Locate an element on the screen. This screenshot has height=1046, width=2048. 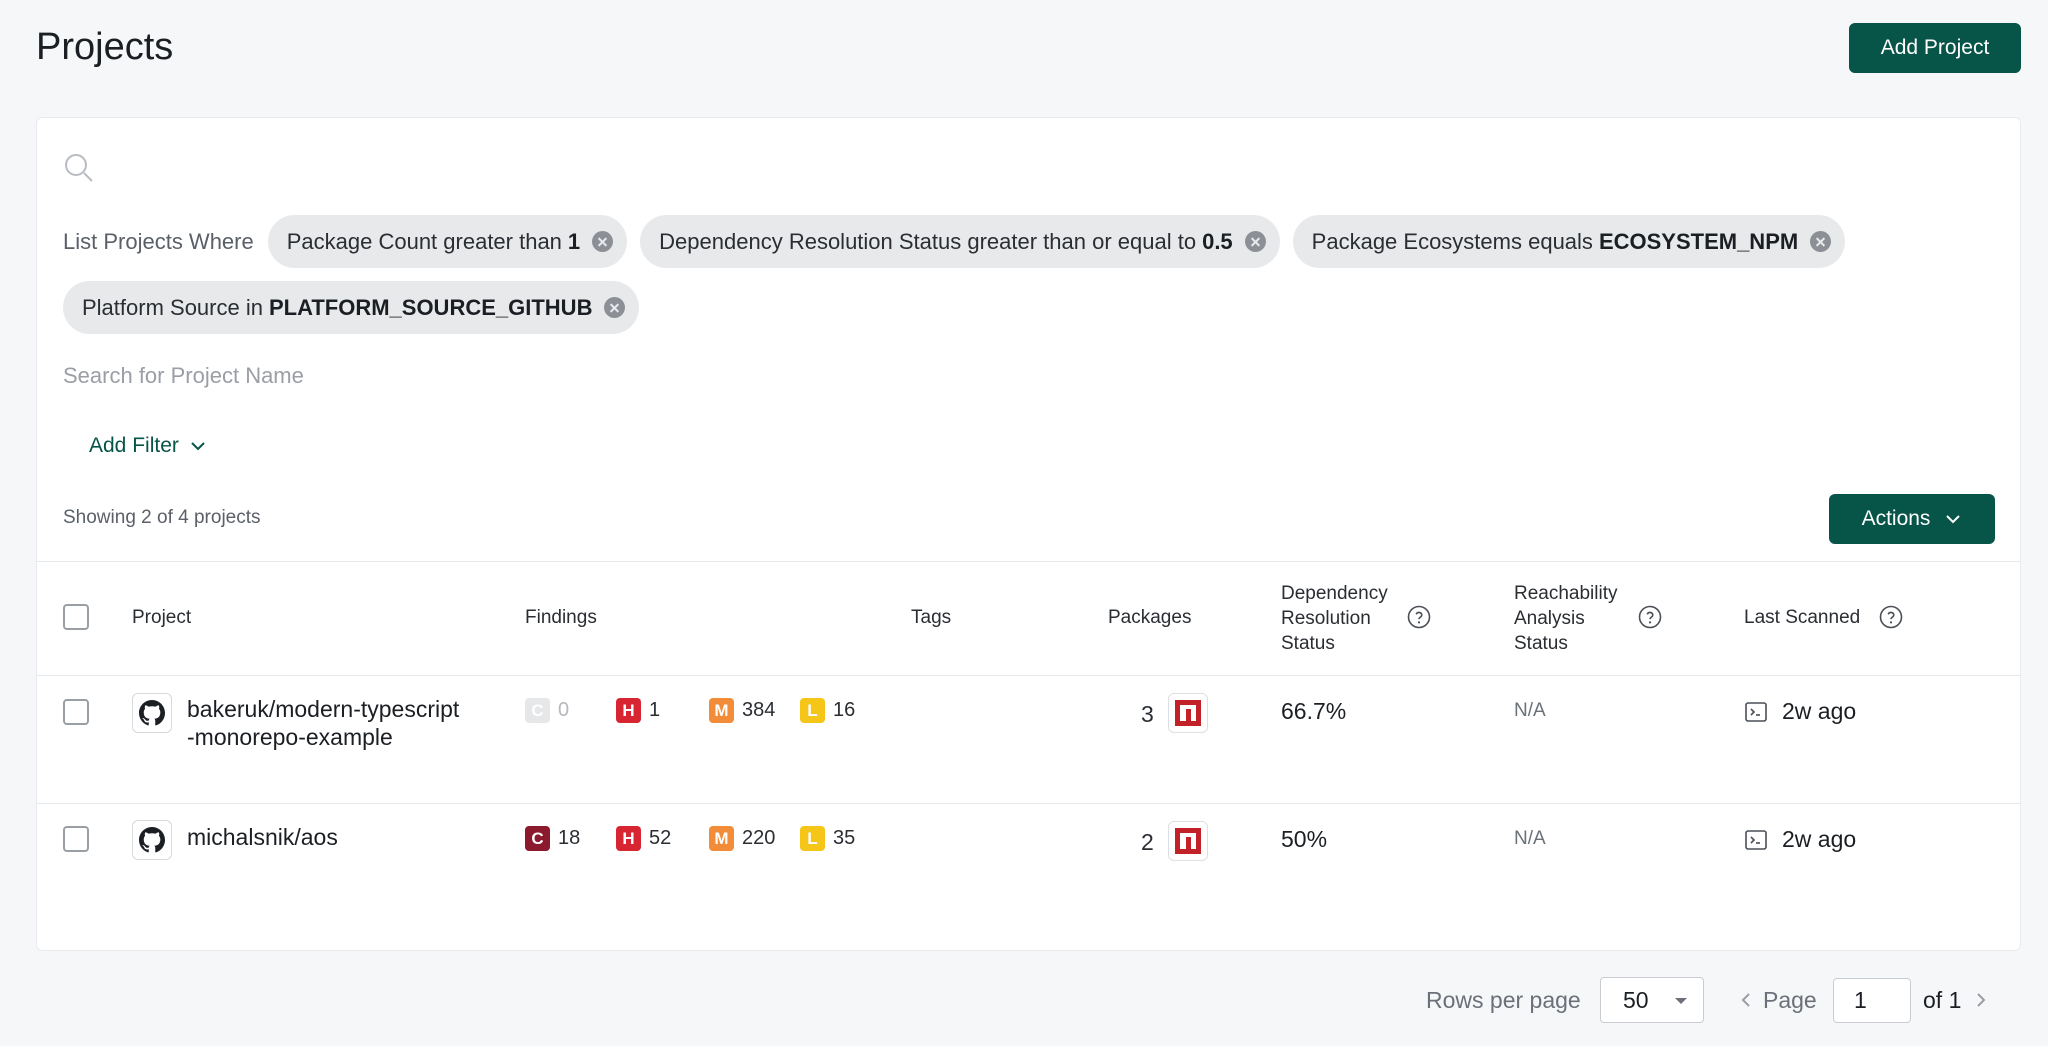
page-title: Projects is located at coordinates (105, 47).